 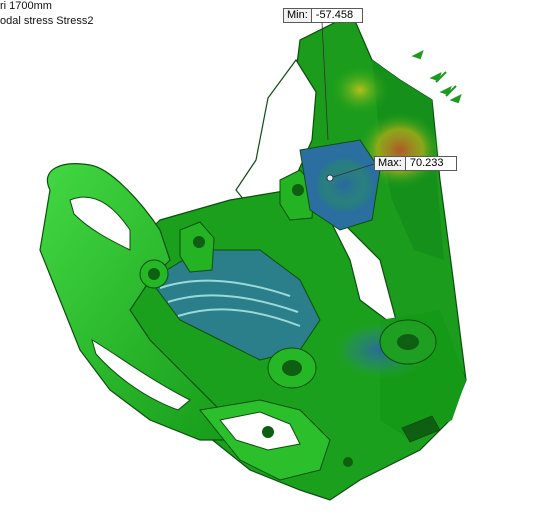 I want to click on right-wall-stress-yellow, so click(x=360, y=90).